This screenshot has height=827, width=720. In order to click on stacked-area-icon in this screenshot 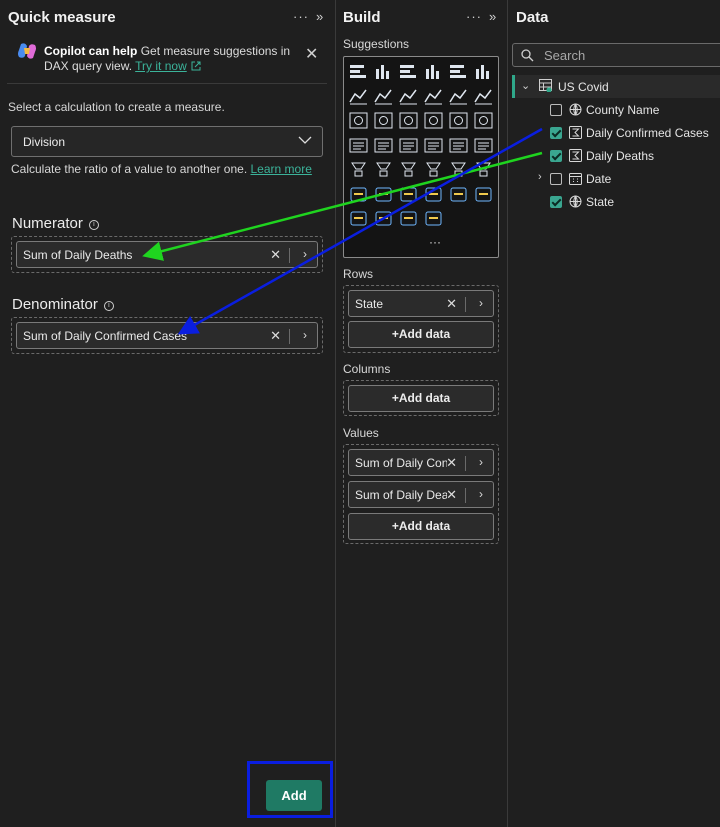, I will do `click(408, 96)`.